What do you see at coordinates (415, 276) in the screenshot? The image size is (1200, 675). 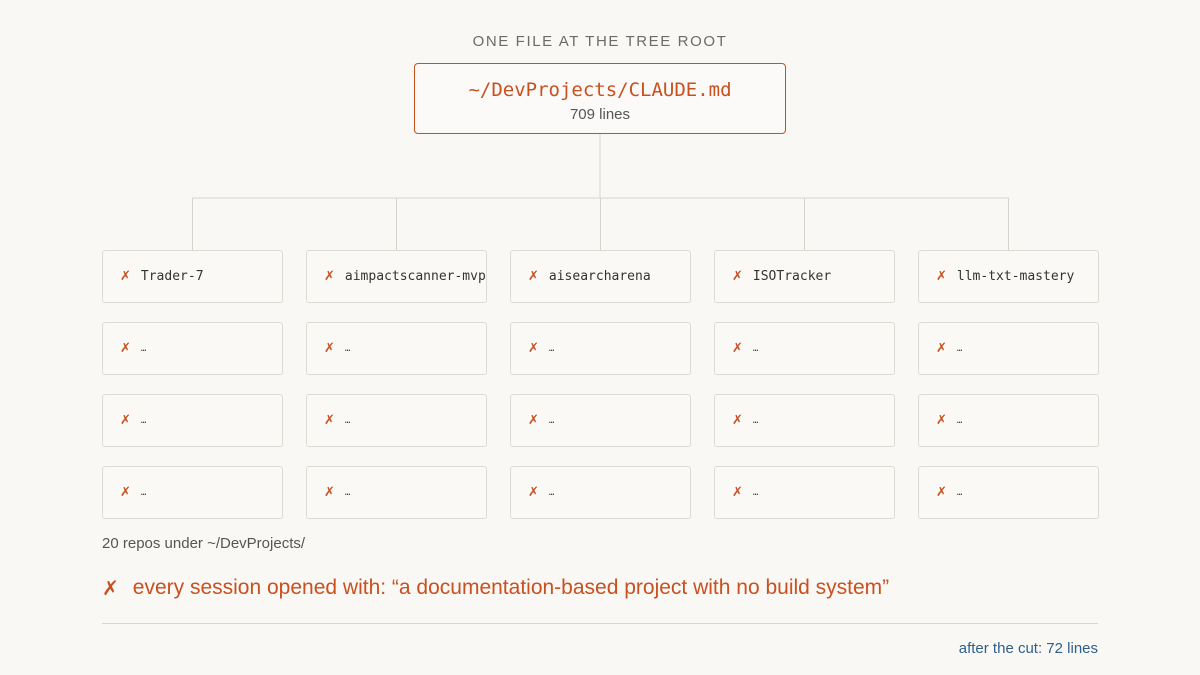 I see `repo-name: aimpactscanner-mvp` at bounding box center [415, 276].